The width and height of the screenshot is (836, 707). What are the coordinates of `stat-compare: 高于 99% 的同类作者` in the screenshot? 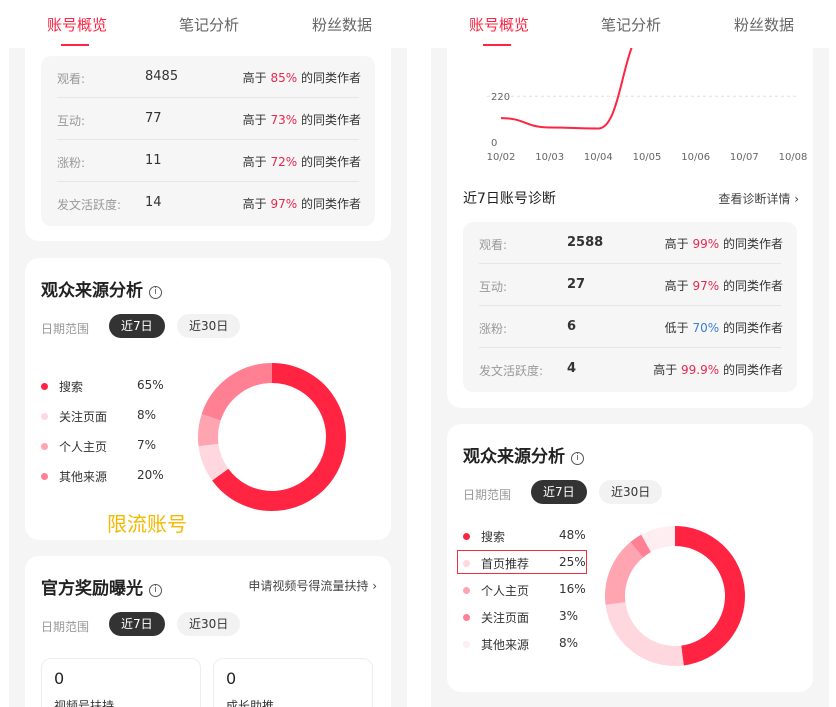 It's located at (723, 244).